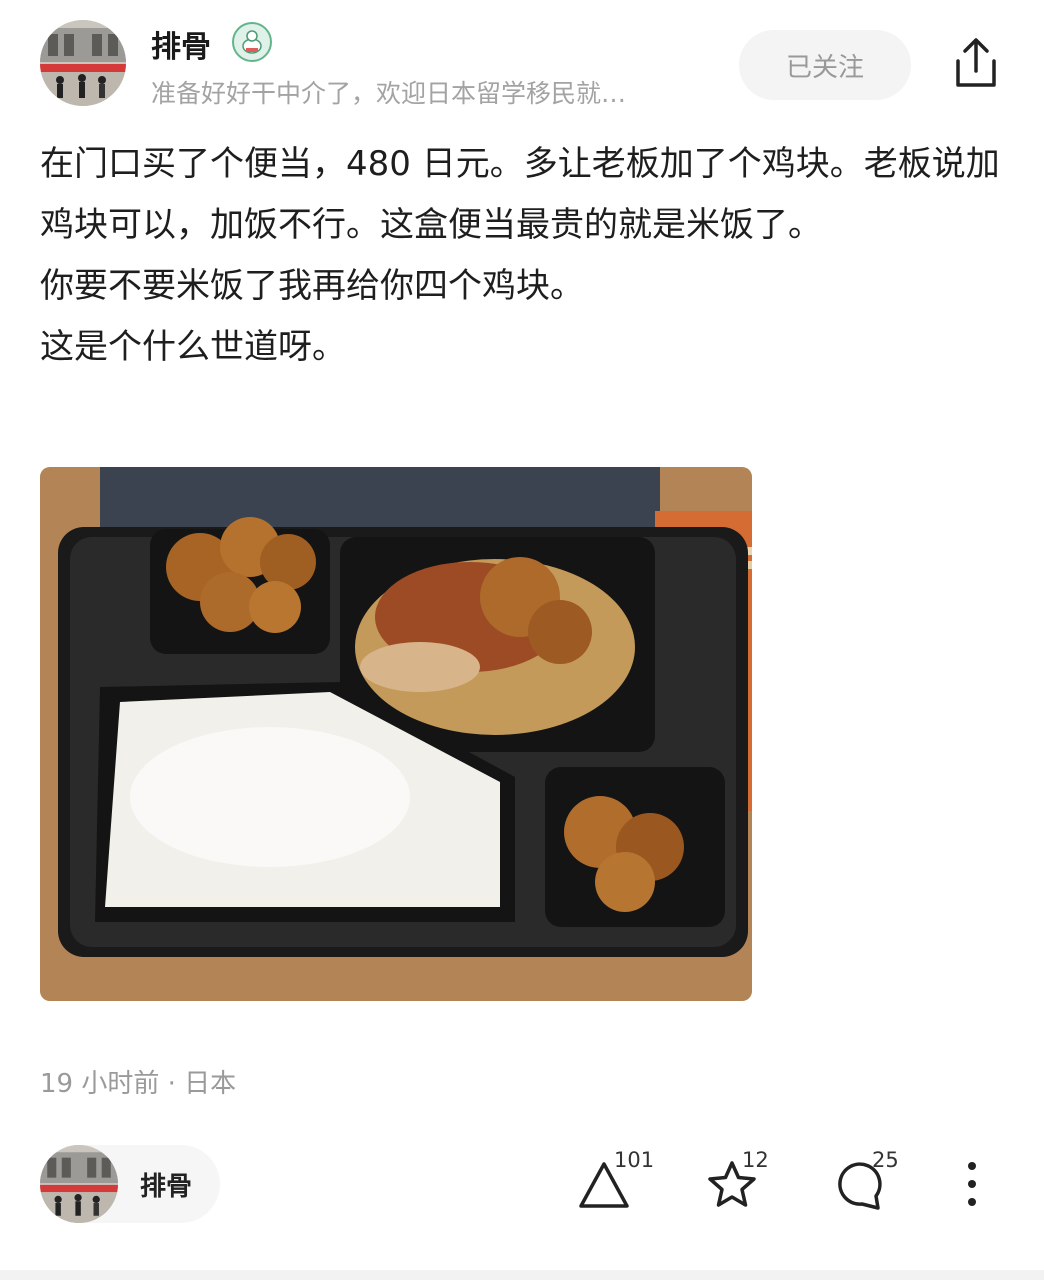 The width and height of the screenshot is (1044, 1280). Describe the element at coordinates (312, 286) in the screenshot. I see `post-paragraph: 你要不要米饭了我再给你四个鸡块。` at that location.